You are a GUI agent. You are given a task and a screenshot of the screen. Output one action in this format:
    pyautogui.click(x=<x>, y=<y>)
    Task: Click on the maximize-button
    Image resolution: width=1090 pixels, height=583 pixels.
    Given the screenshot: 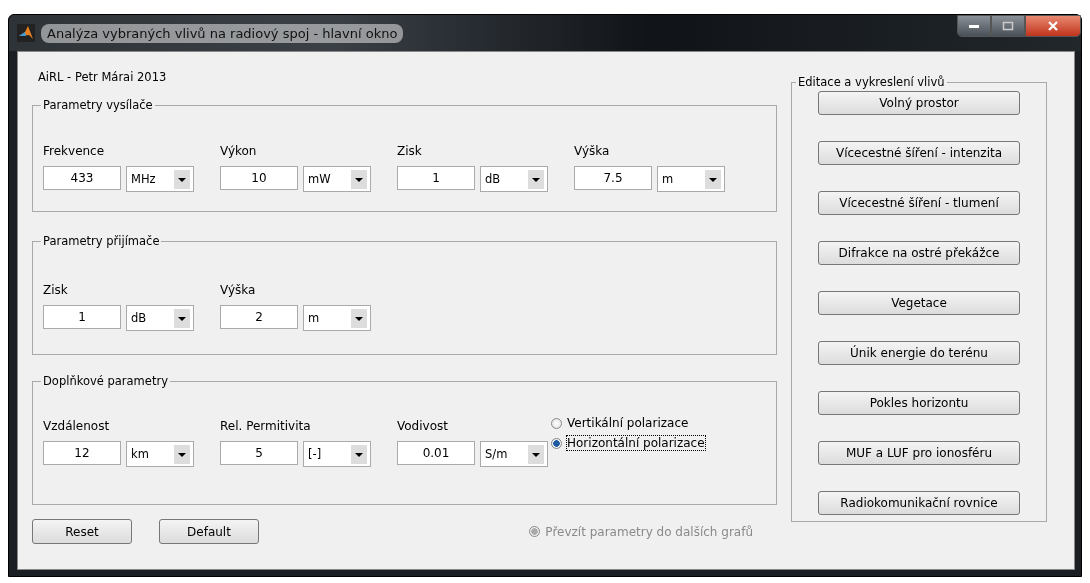 What is the action you would take?
    pyautogui.click(x=1008, y=26)
    